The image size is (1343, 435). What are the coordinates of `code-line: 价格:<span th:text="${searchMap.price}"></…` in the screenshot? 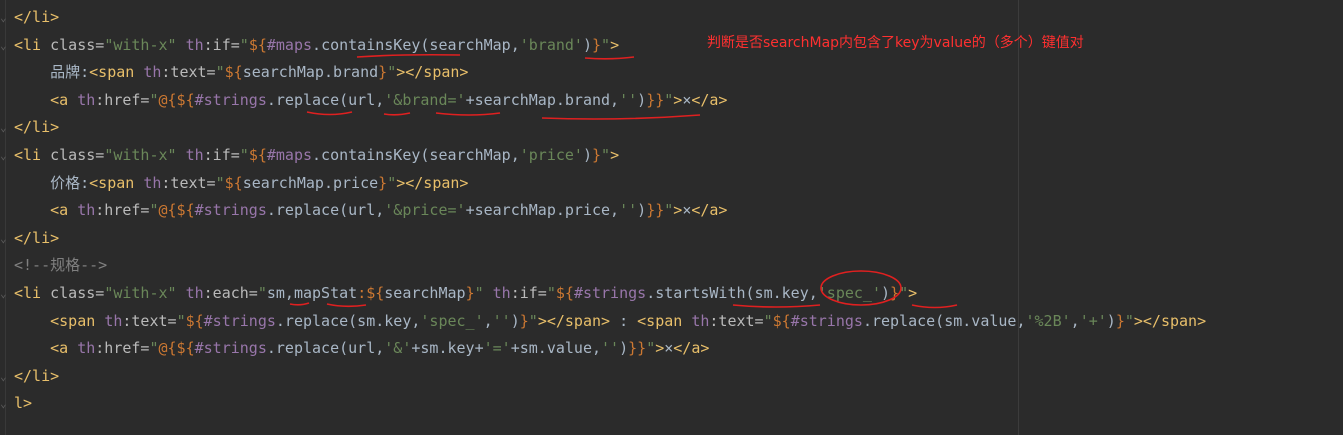 It's located at (241, 183).